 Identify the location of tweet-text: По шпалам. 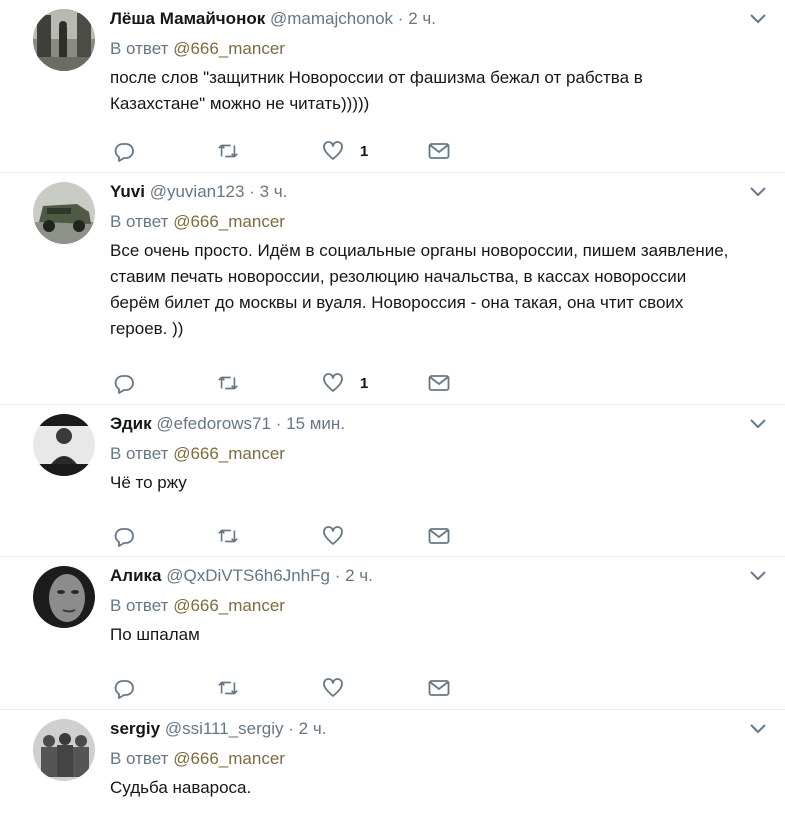
(155, 634).